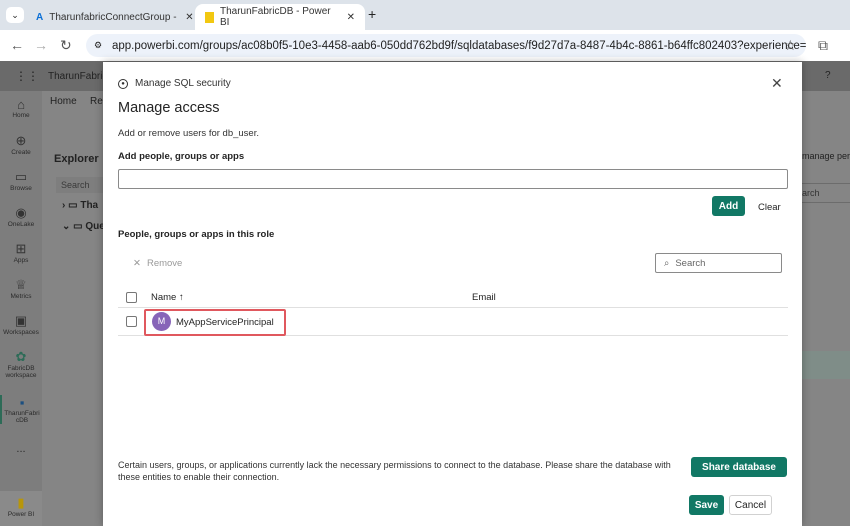 The height and width of the screenshot is (526, 850). Describe the element at coordinates (21, 356) in the screenshot. I see `workspace-icon: ✿` at that location.